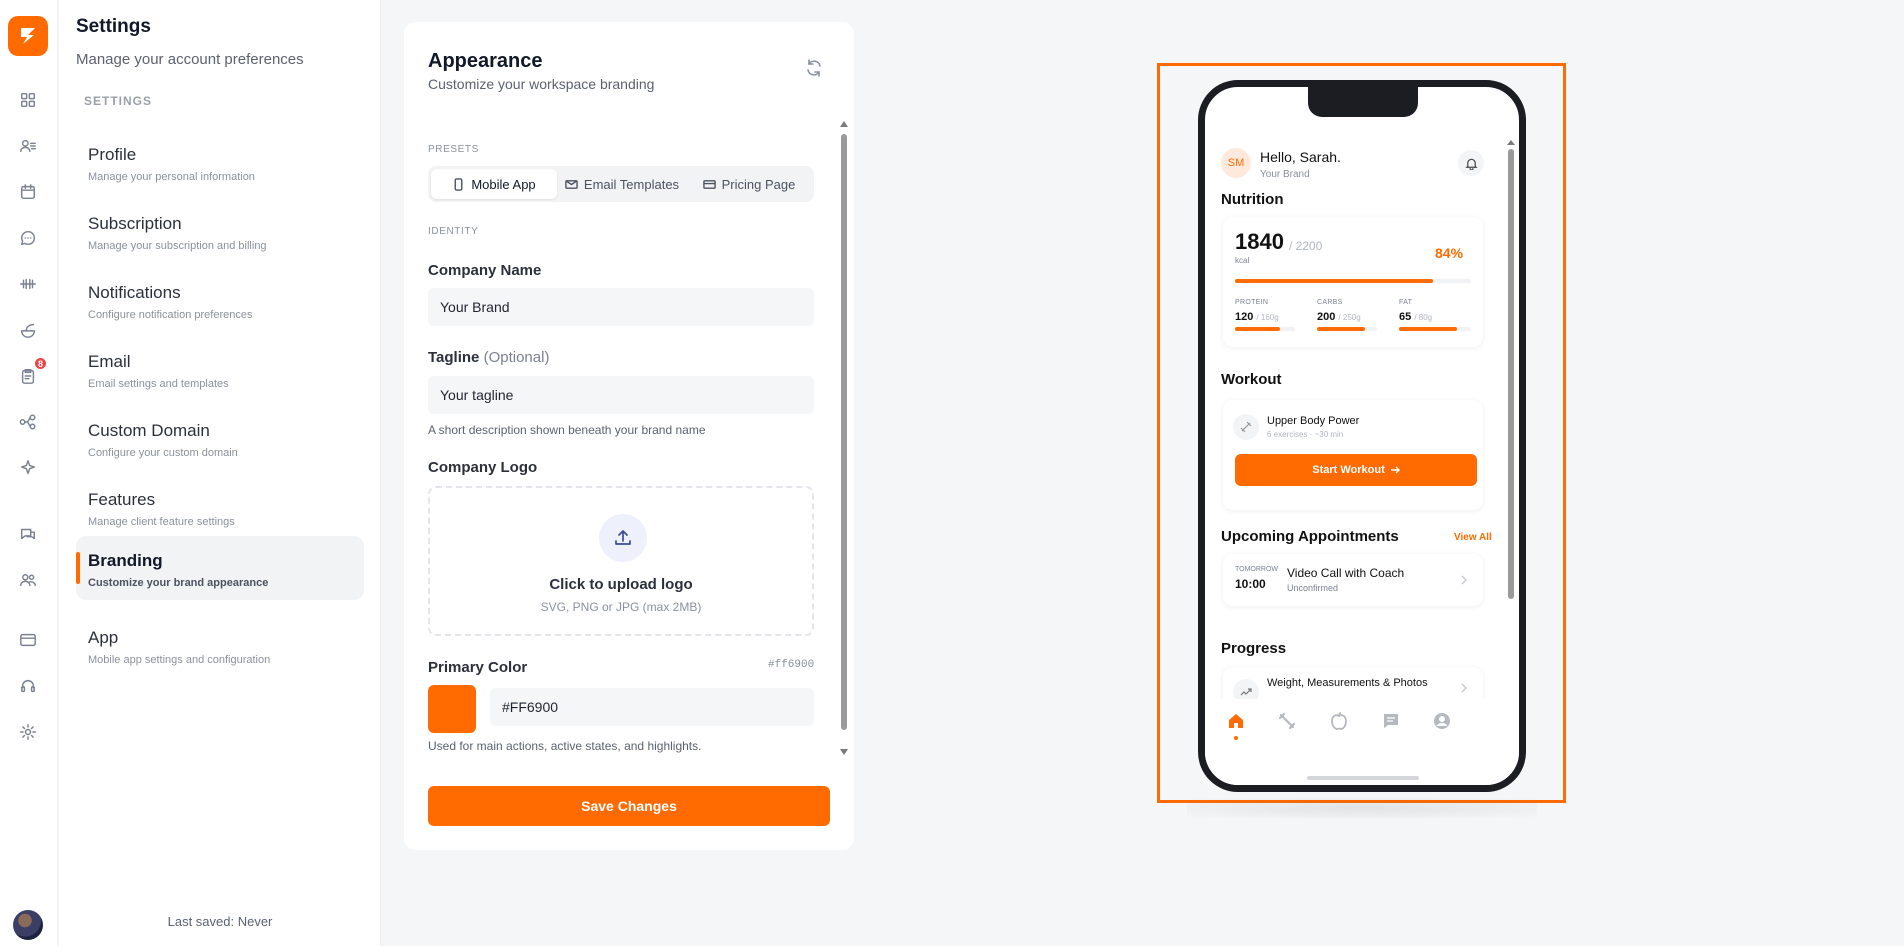 The image size is (1904, 946). Describe the element at coordinates (541, 84) in the screenshot. I see `card-subtitle: Customize your workspace branding` at that location.